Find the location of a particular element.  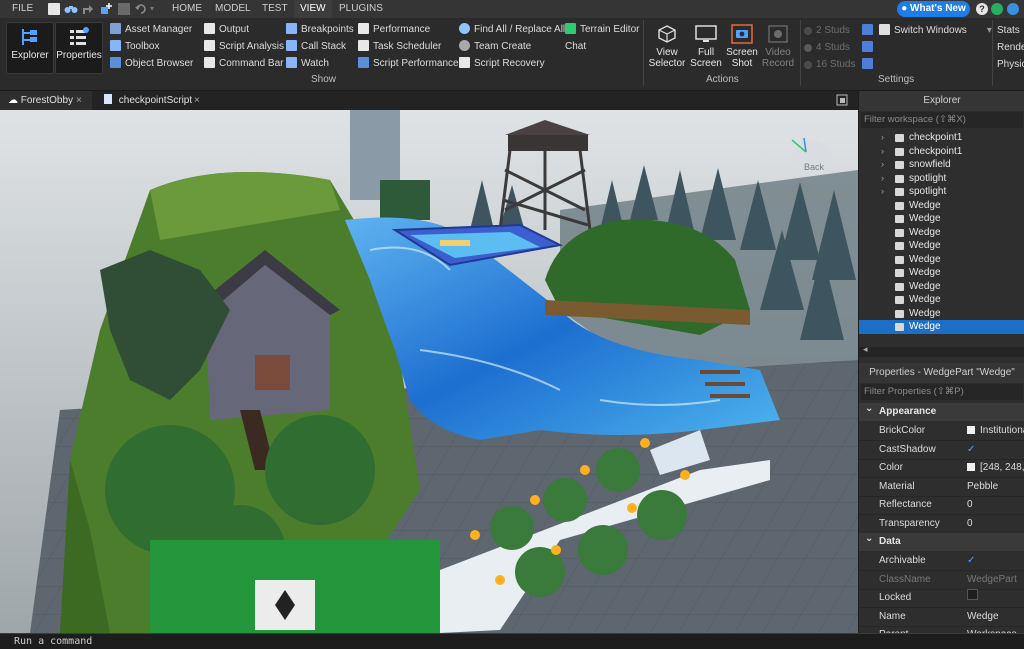

property-section-header: ⌄ Appearance is located at coordinates (941, 412).